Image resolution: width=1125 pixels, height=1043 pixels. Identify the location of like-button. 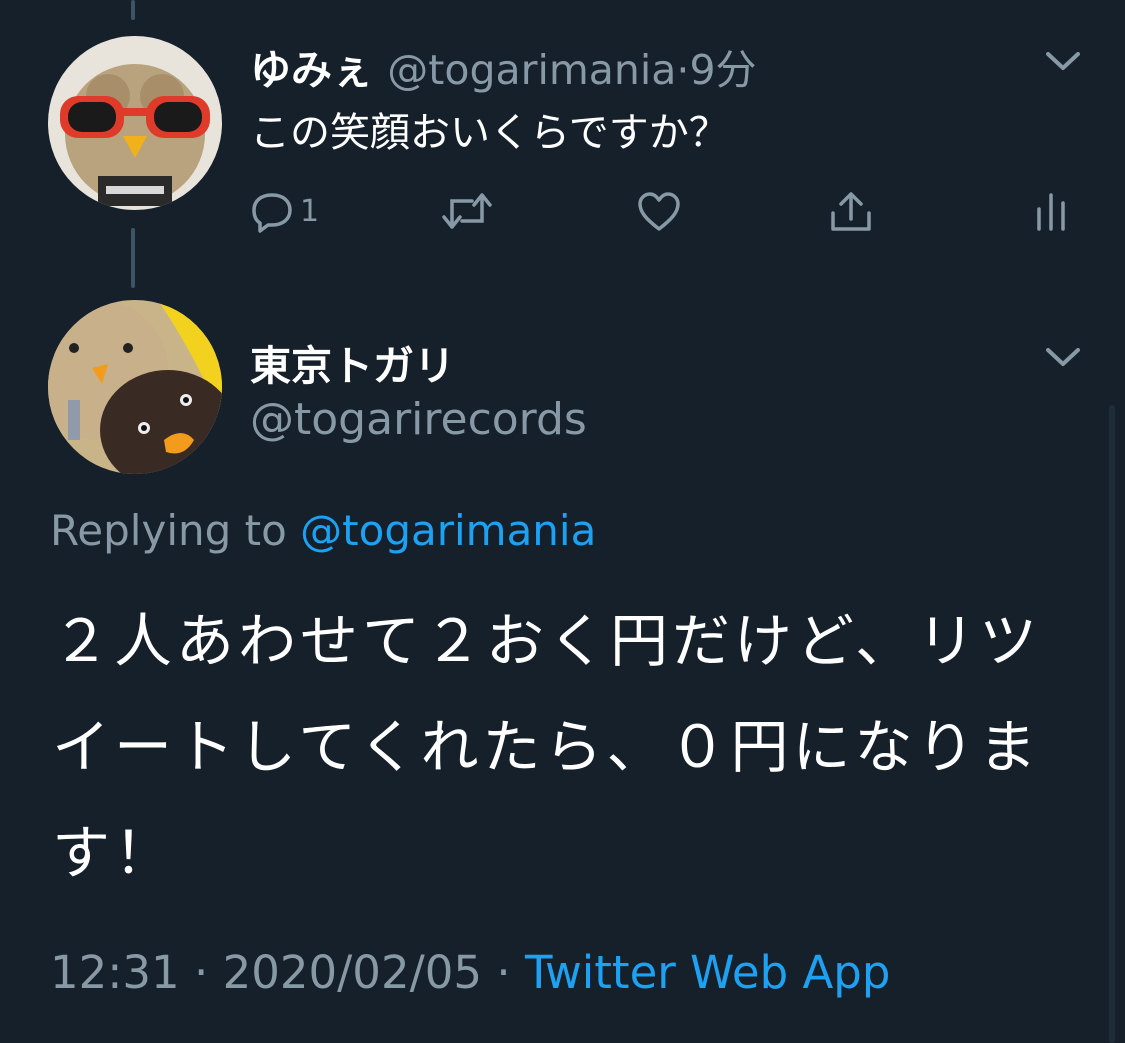
(659, 211).